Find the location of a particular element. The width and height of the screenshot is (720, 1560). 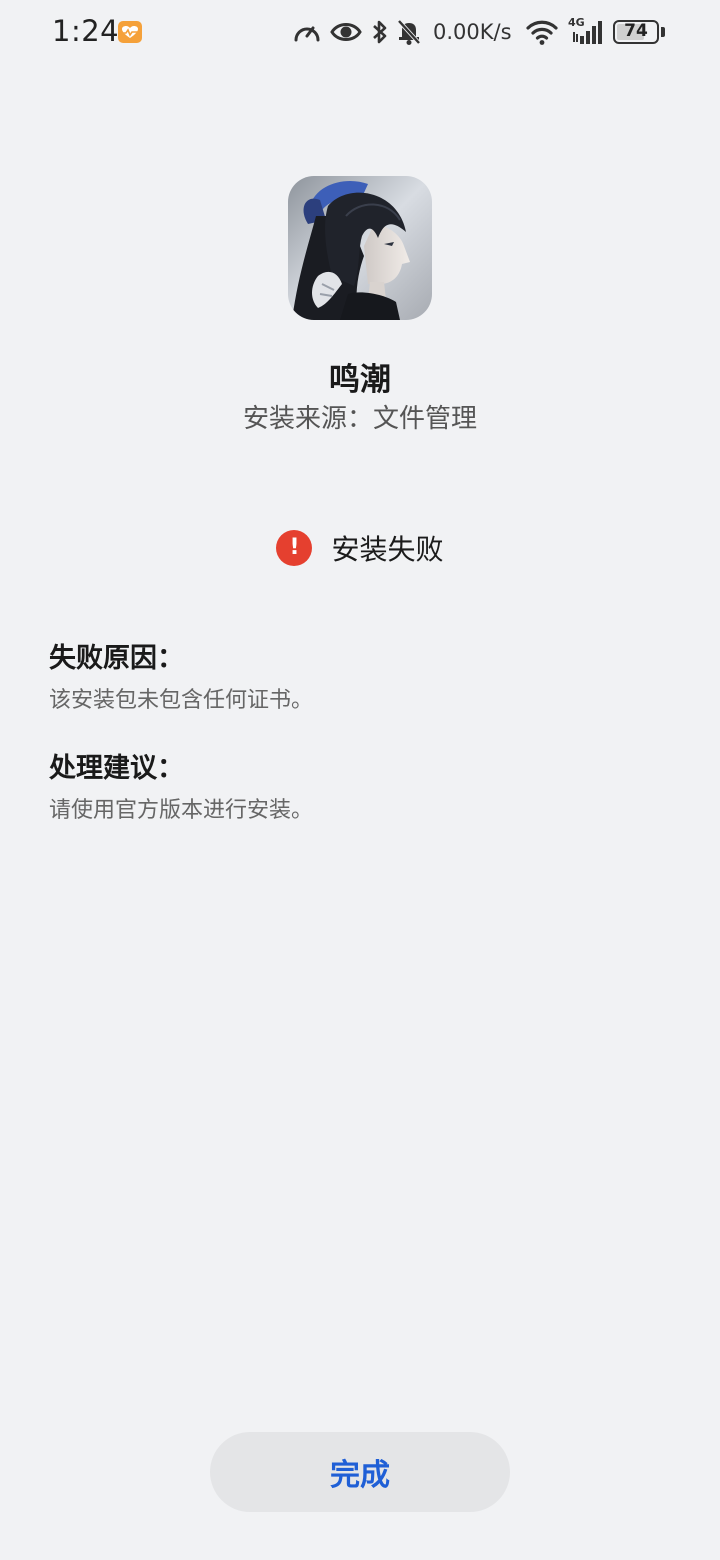

eye-comfort-icon is located at coordinates (346, 34).